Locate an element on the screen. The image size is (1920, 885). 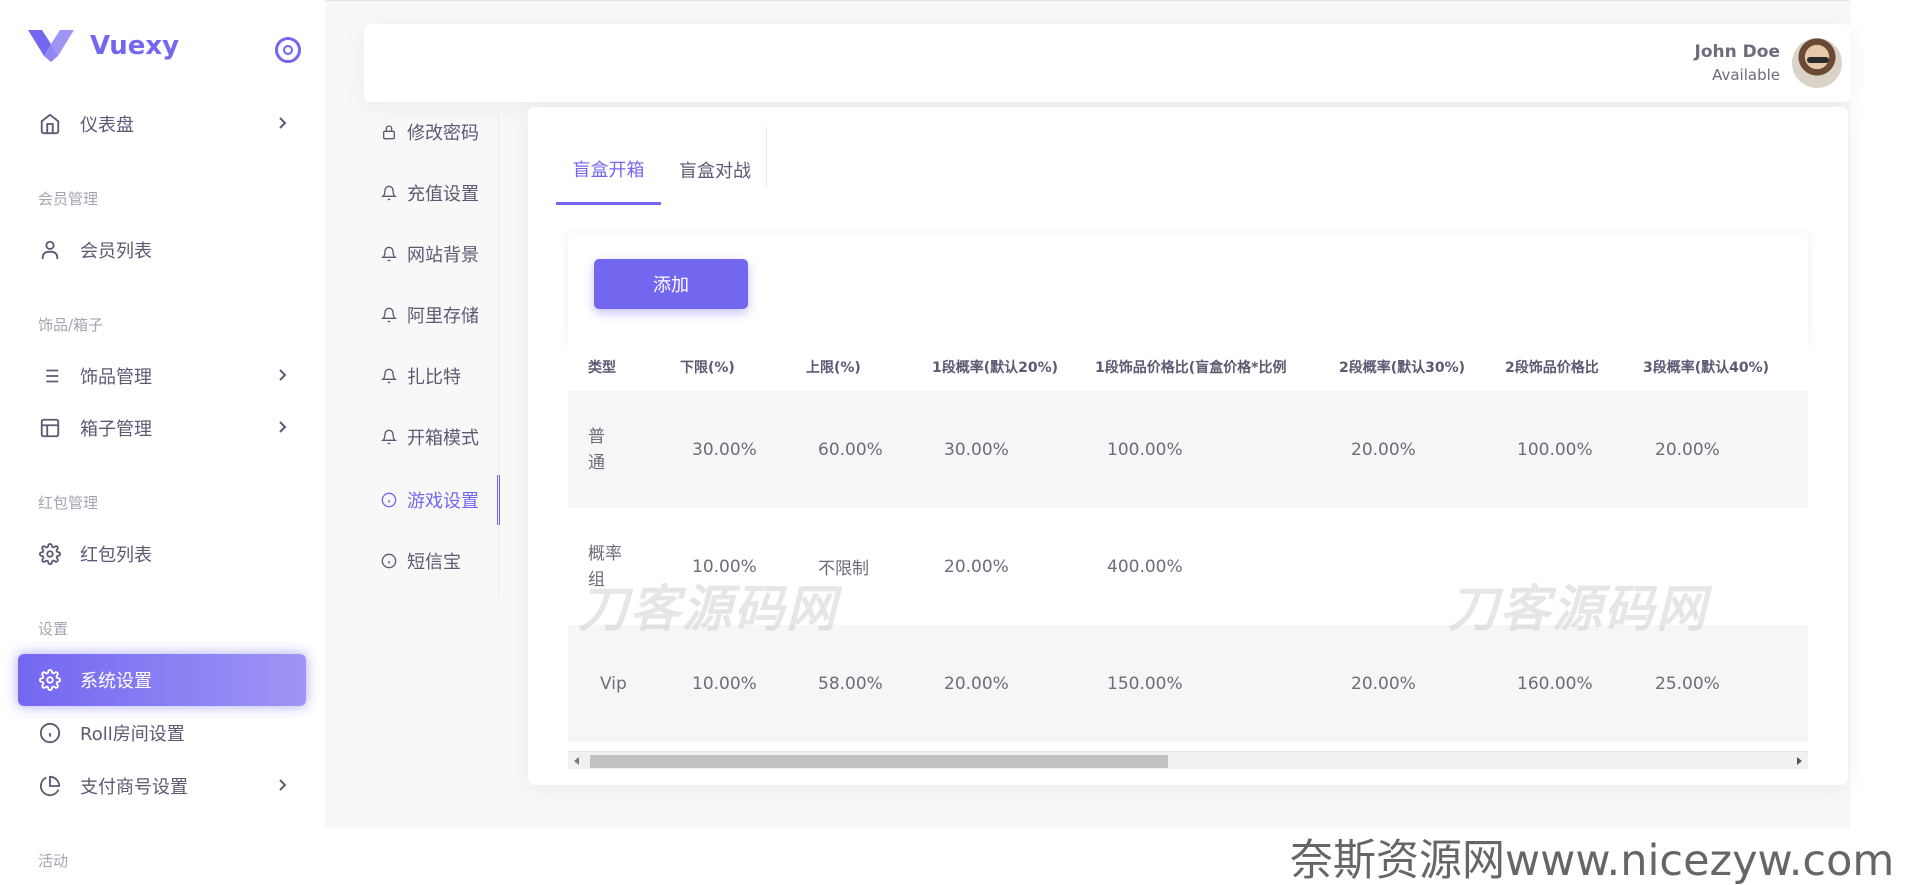
submenu-item-recharge-settings: 充值设置 is located at coordinates (432, 193).